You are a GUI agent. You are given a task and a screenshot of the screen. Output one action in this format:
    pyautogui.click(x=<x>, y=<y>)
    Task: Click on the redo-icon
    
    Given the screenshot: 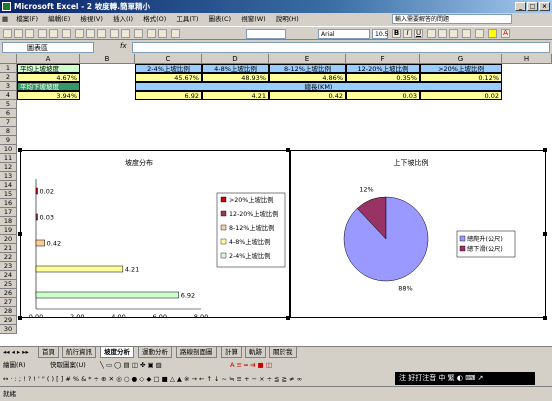 What is the action you would take?
    pyautogui.click(x=125, y=33)
    